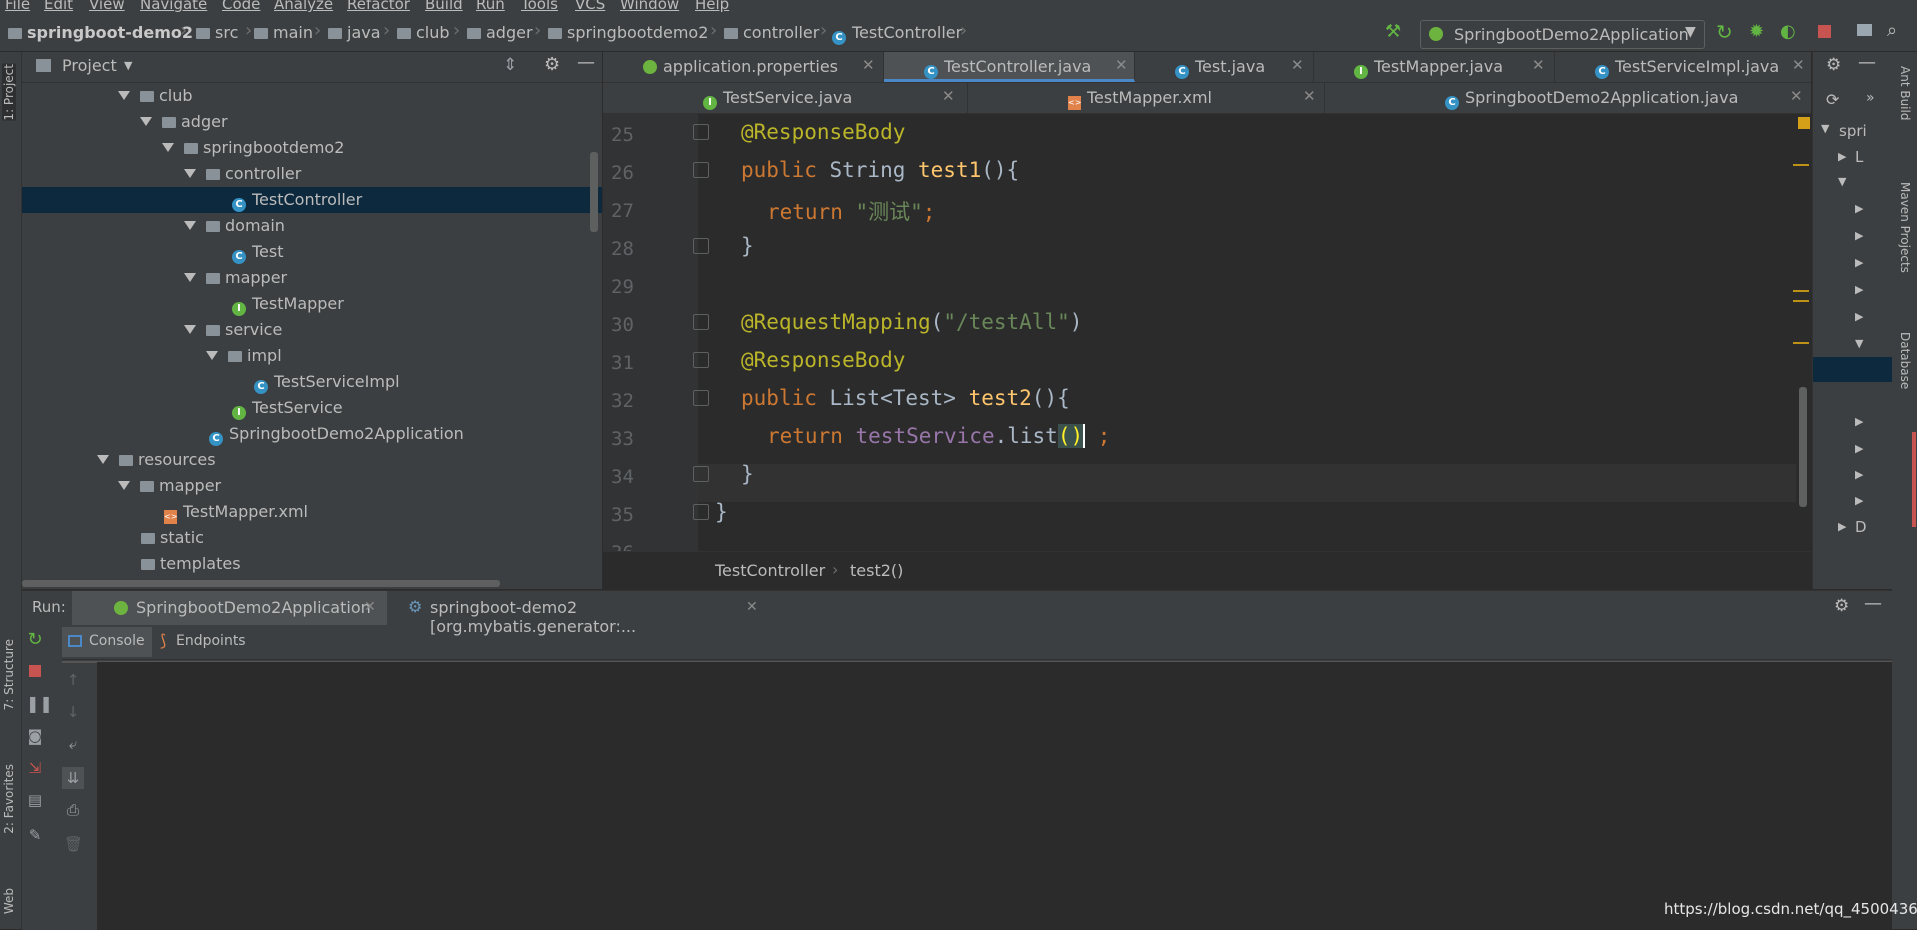 This screenshot has width=1917, height=930. What do you see at coordinates (312, 564) in the screenshot?
I see `tree-item-templates: templates` at bounding box center [312, 564].